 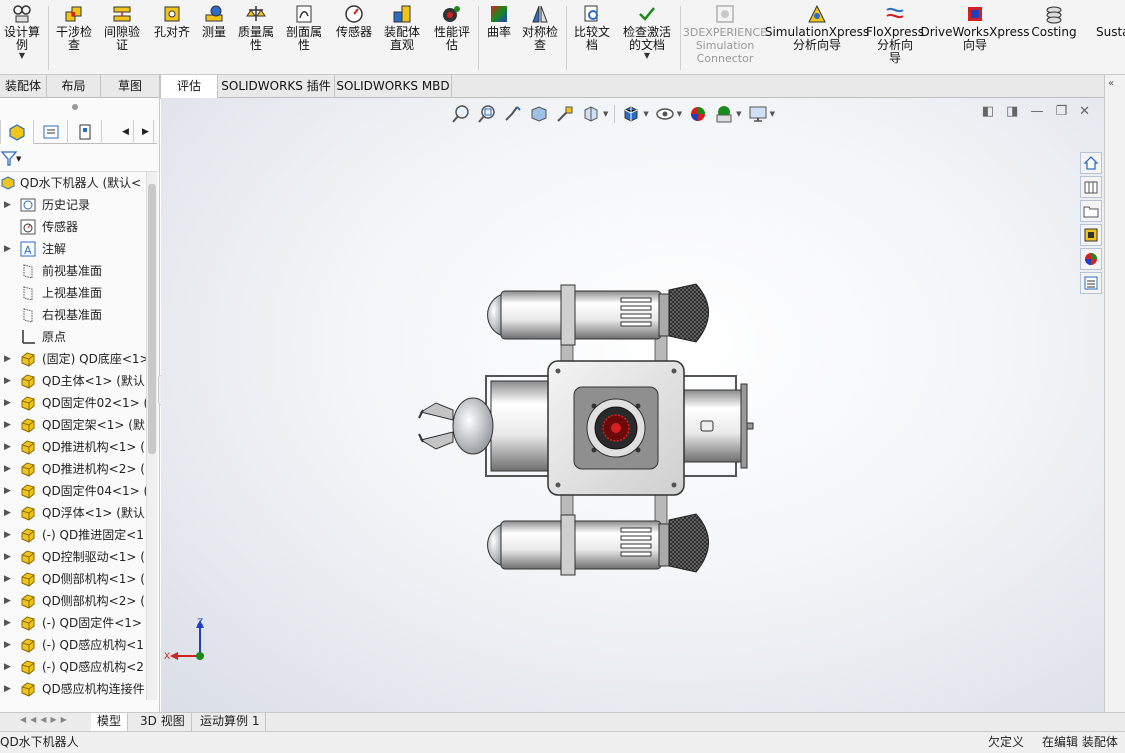 I want to click on tree-item: ▶ QD侧部机构<1> (, so click(x=73, y=579).